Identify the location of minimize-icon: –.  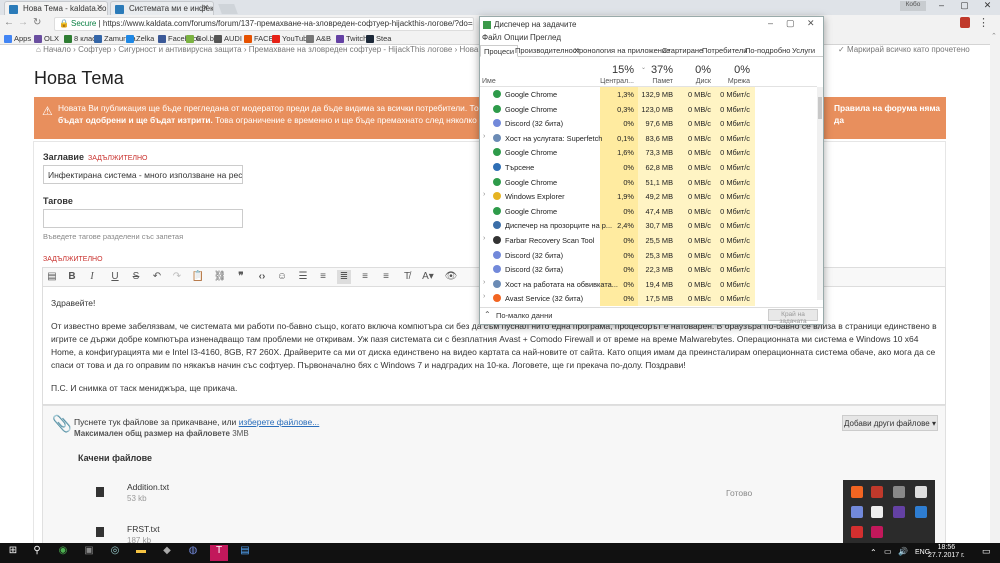
(941, 7).